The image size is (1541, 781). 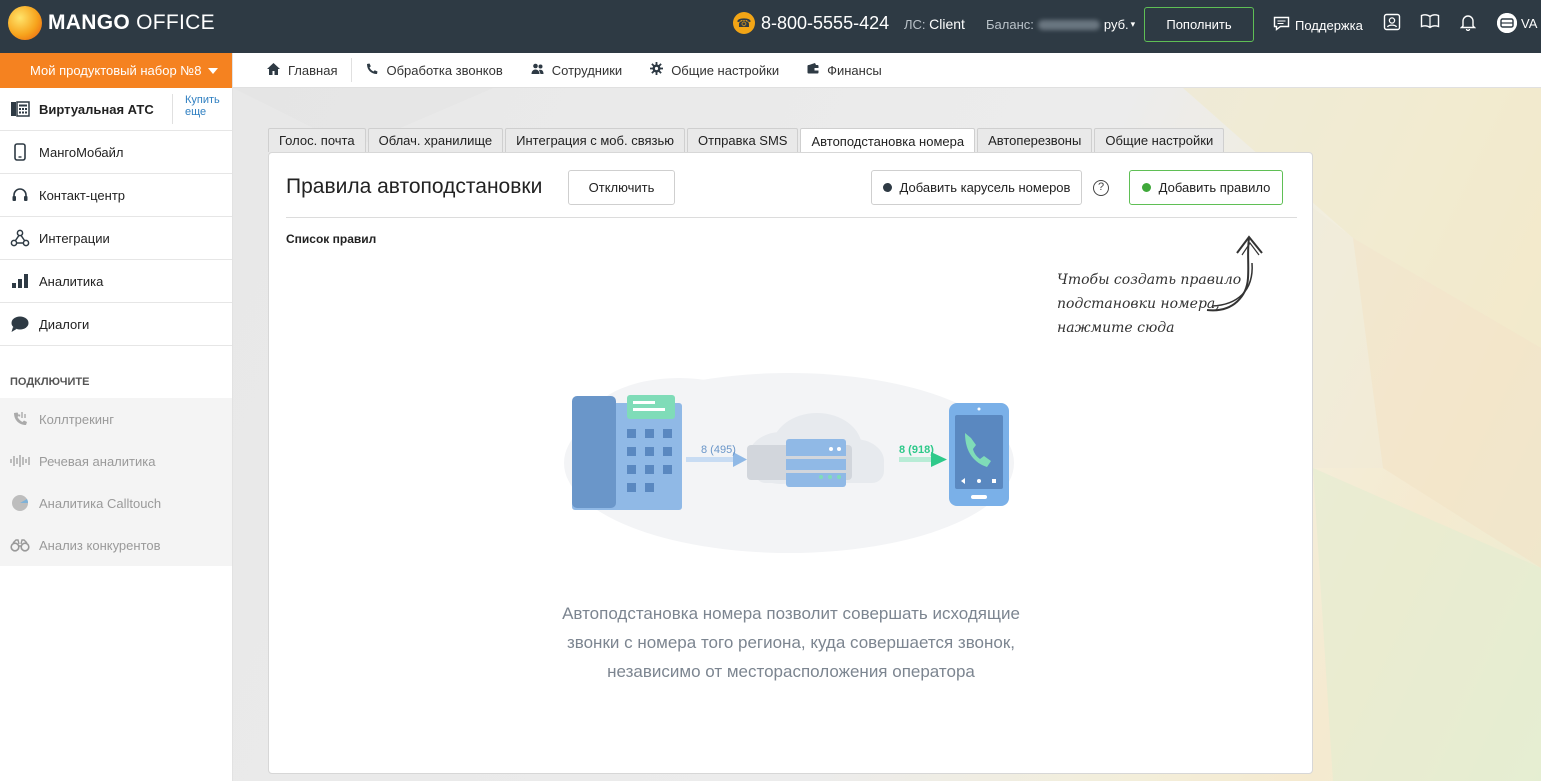 What do you see at coordinates (825, 22) in the screenshot?
I see `phone-number: 8-800-5555-424` at bounding box center [825, 22].